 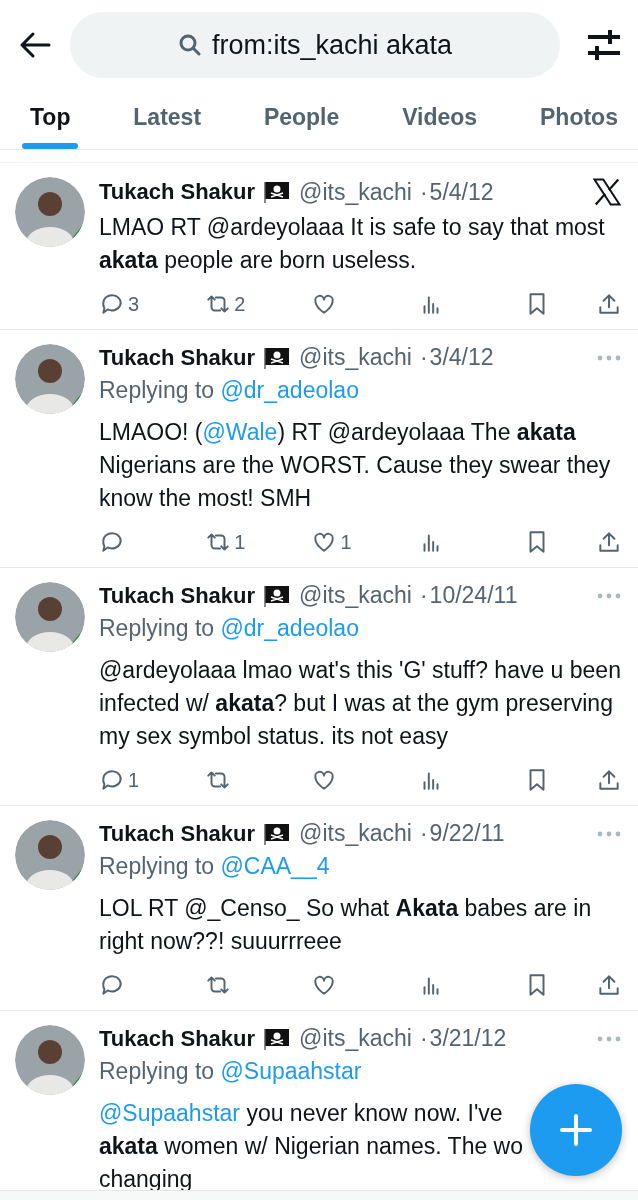 I want to click on search-icon, so click(x=189, y=45).